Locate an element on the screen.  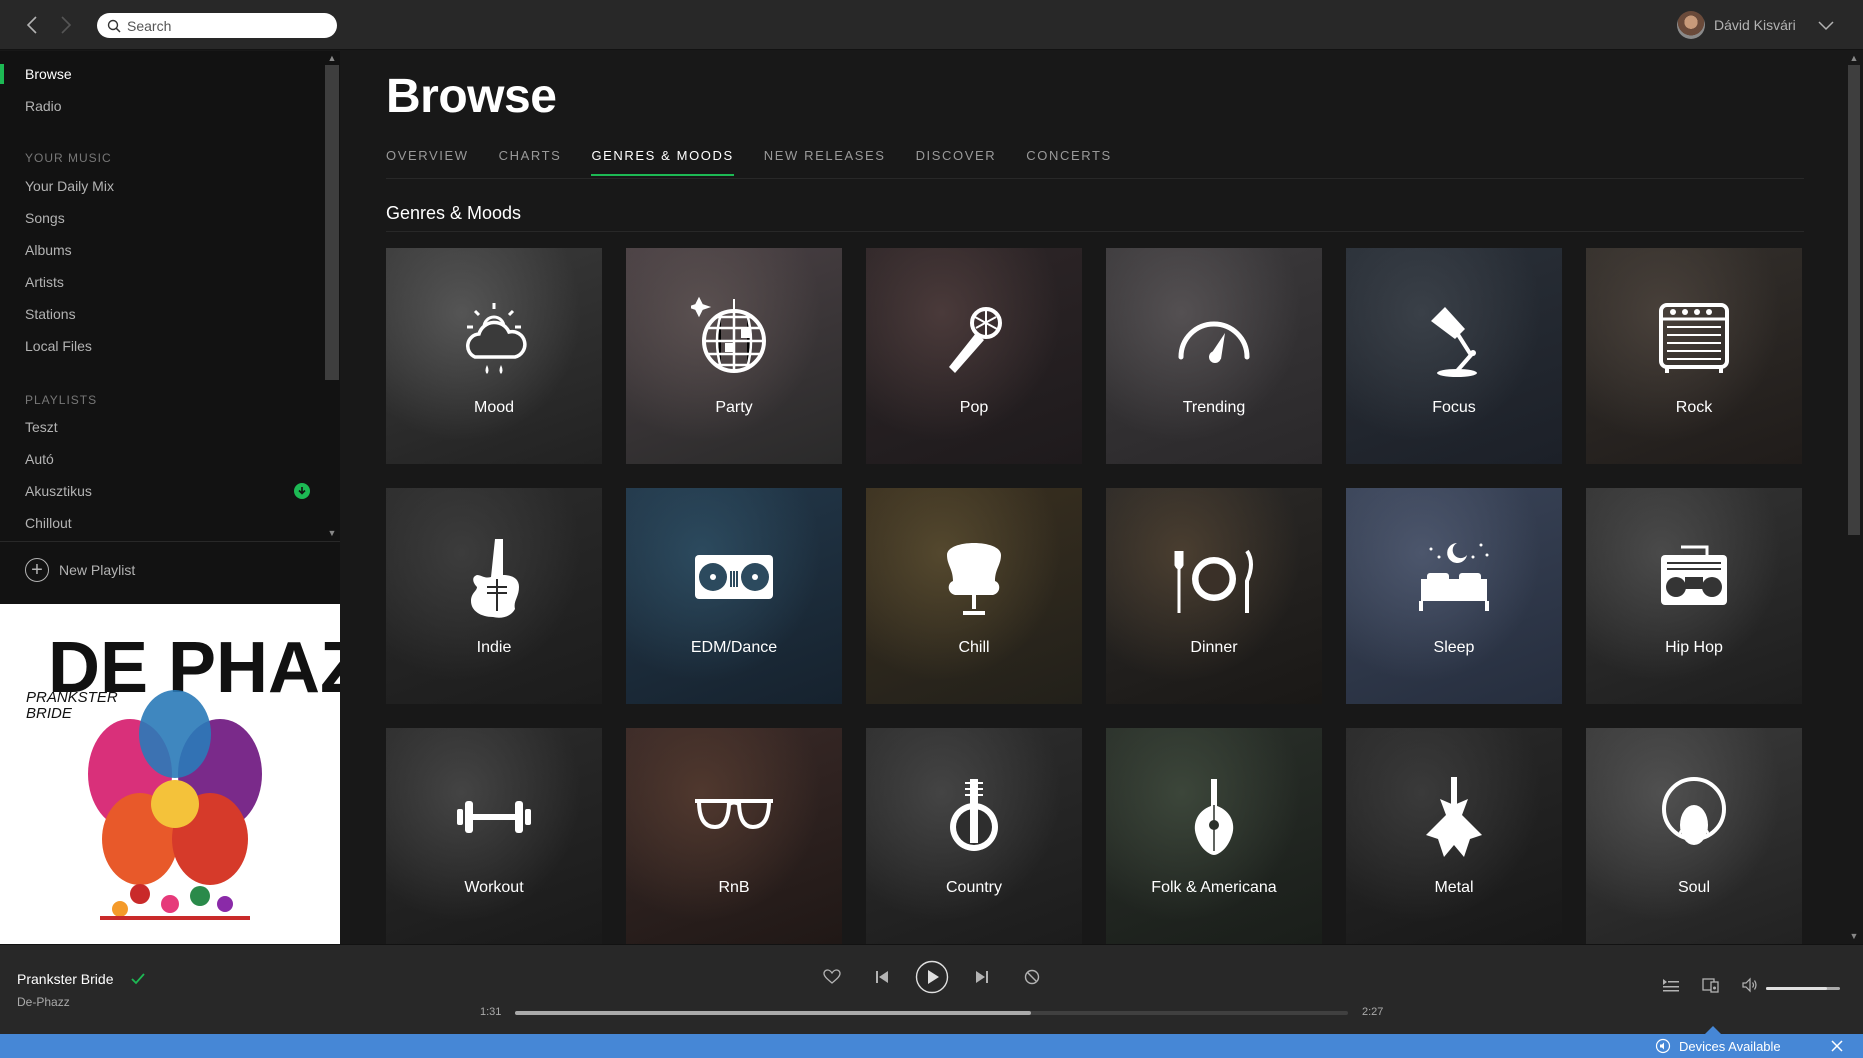
genre-tile-folk-americana: Folk & Americana is located at coordinates (1214, 836).